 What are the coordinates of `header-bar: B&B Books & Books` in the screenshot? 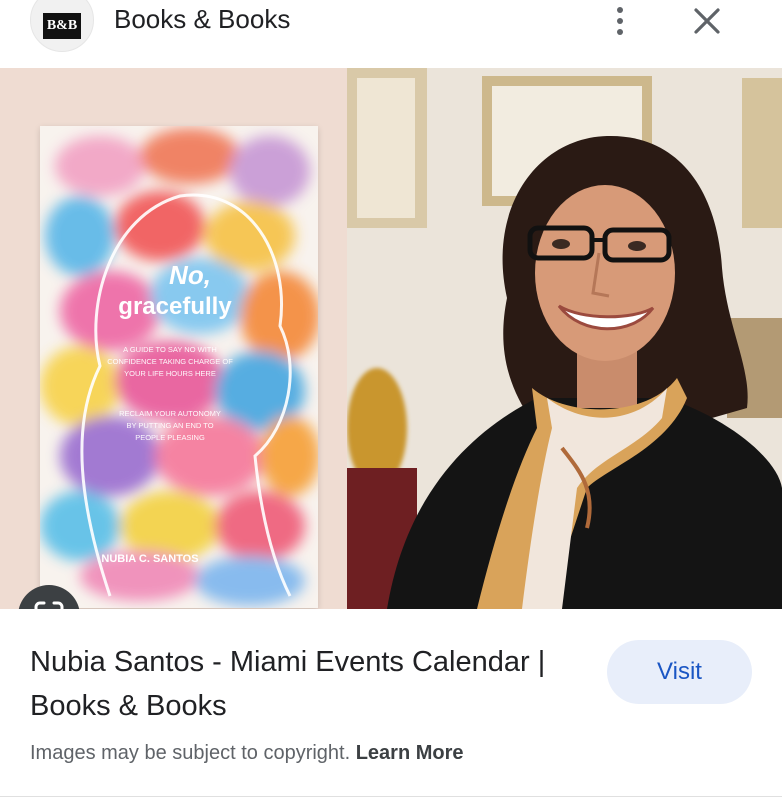 It's located at (391, 34).